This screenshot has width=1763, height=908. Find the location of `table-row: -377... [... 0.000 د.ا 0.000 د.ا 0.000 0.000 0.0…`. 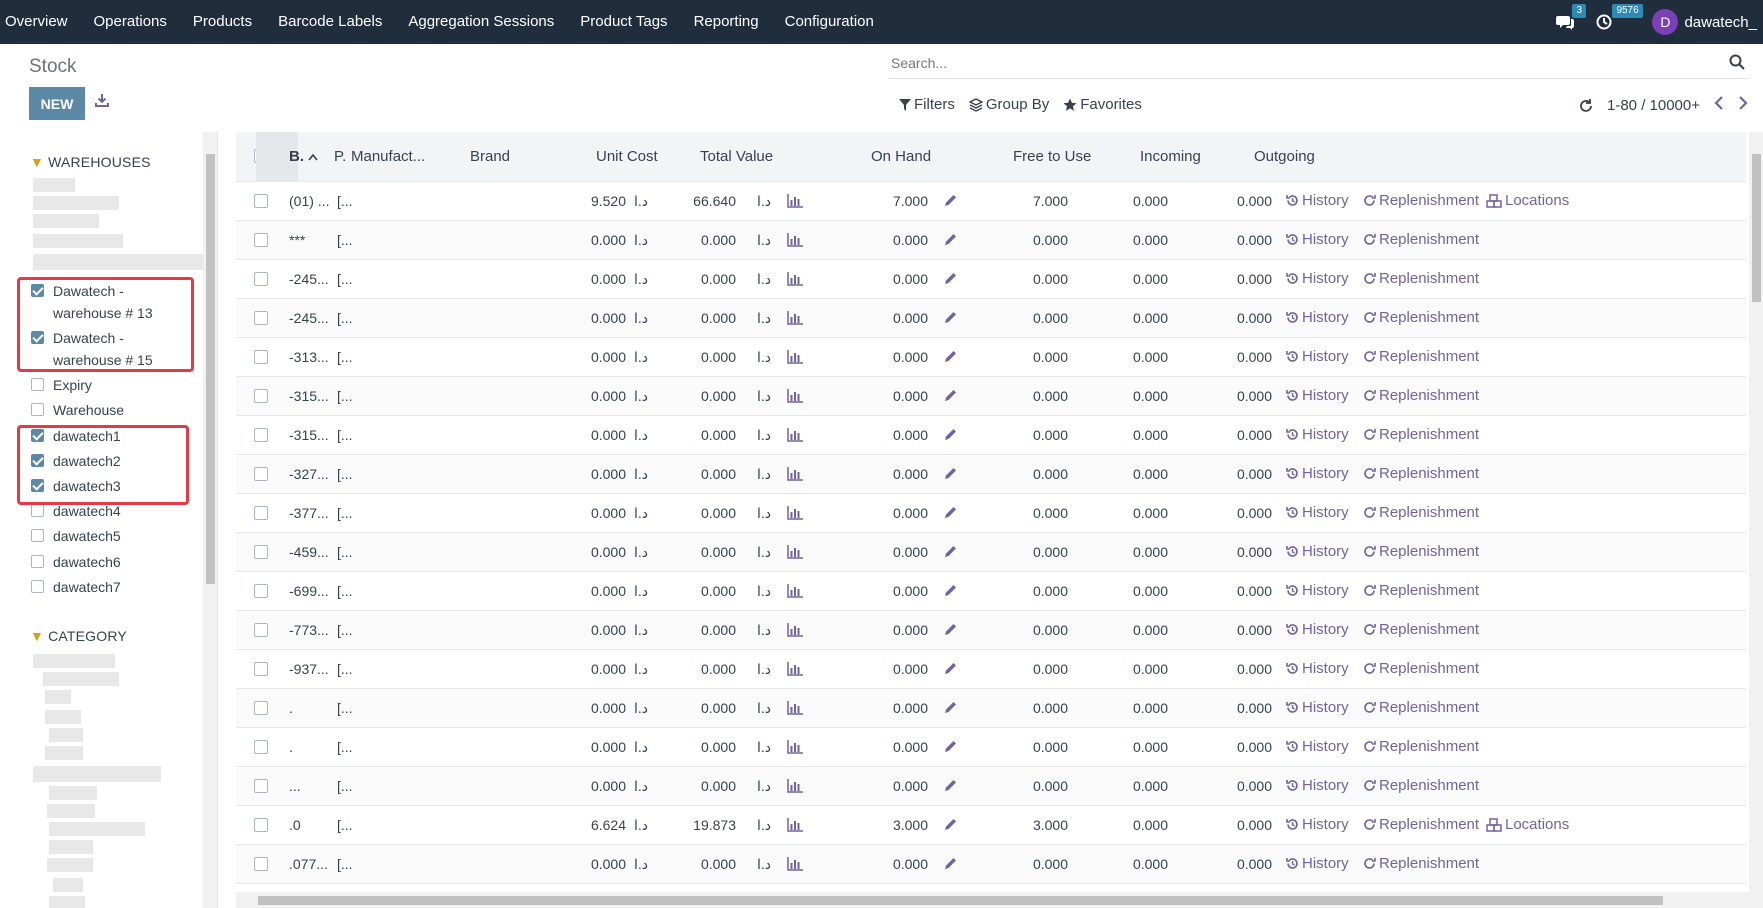

table-row: -377... [... 0.000 د.ا 0.000 د.ا 0.000 0.000 0.0… is located at coordinates (991, 513).